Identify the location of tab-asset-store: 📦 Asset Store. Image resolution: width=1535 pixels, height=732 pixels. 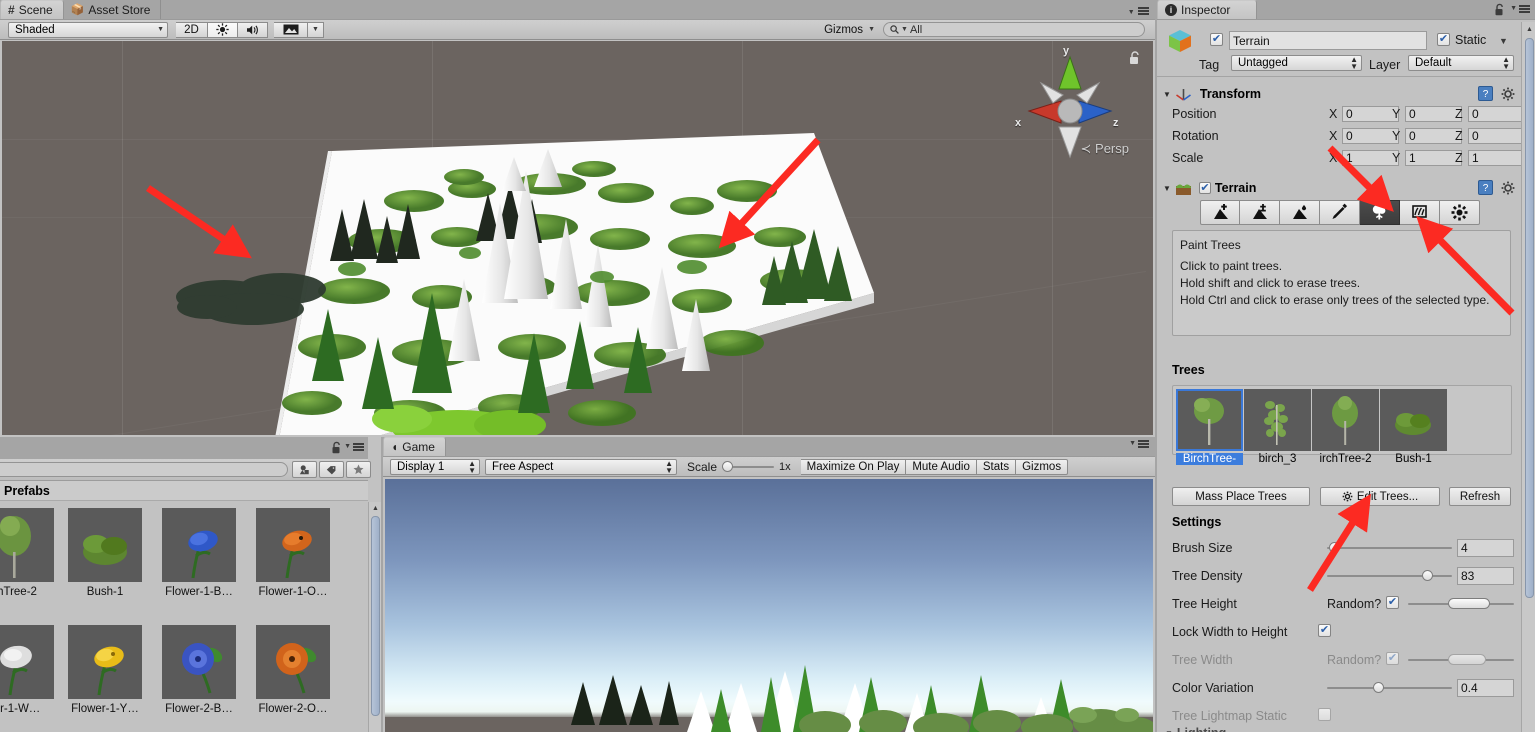
(112, 9).